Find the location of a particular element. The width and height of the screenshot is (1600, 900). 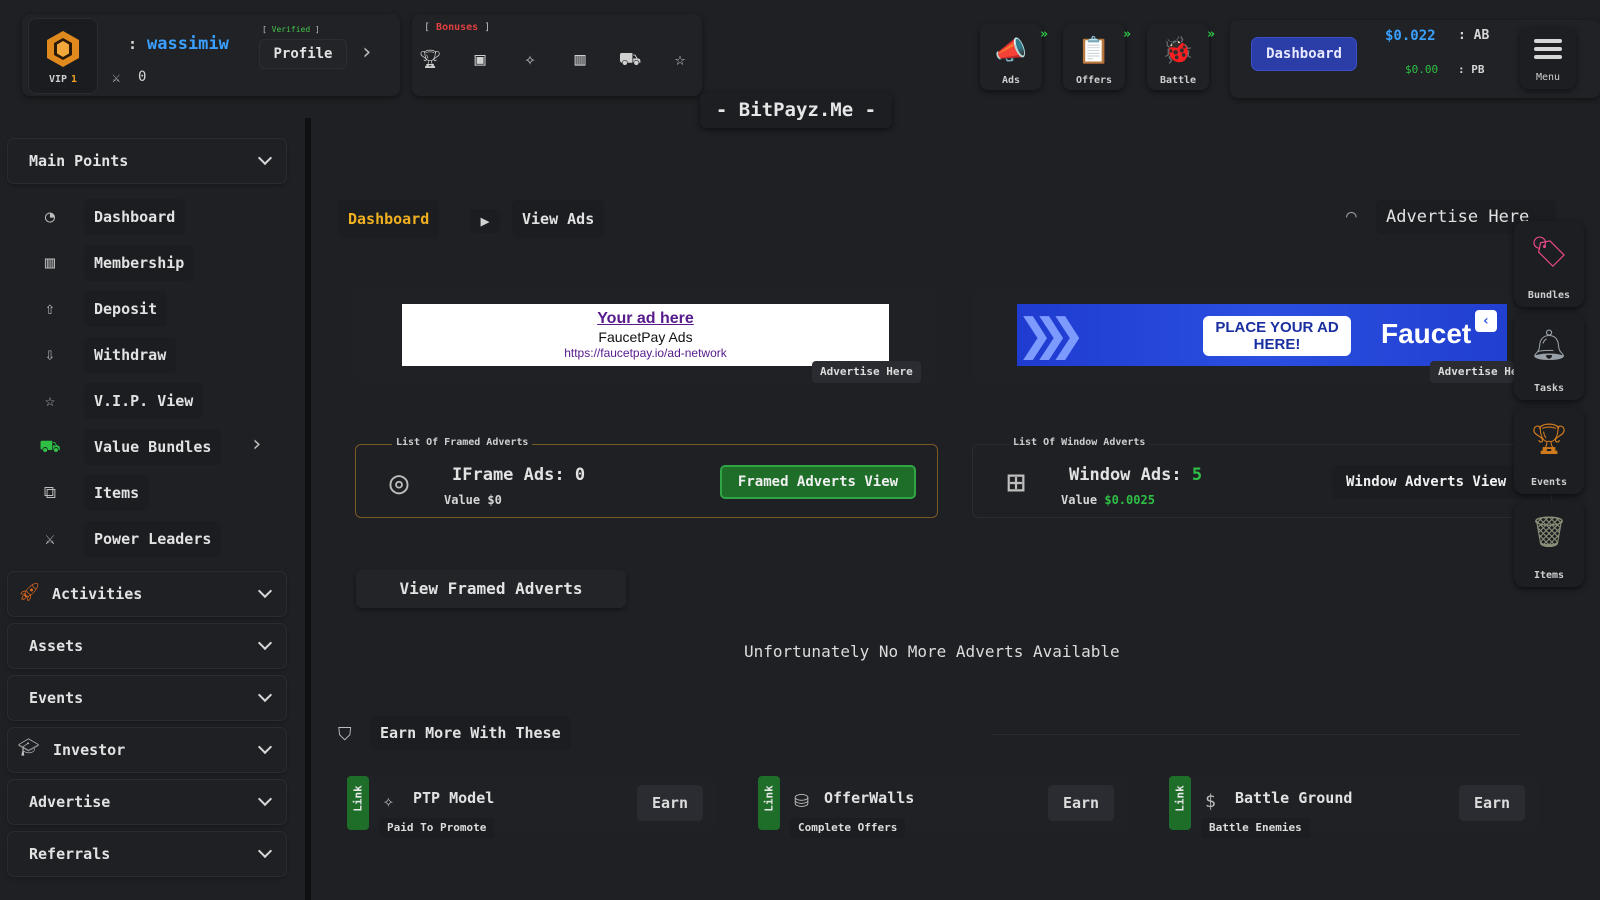

balance-ab-label: : AB is located at coordinates (1474, 35).